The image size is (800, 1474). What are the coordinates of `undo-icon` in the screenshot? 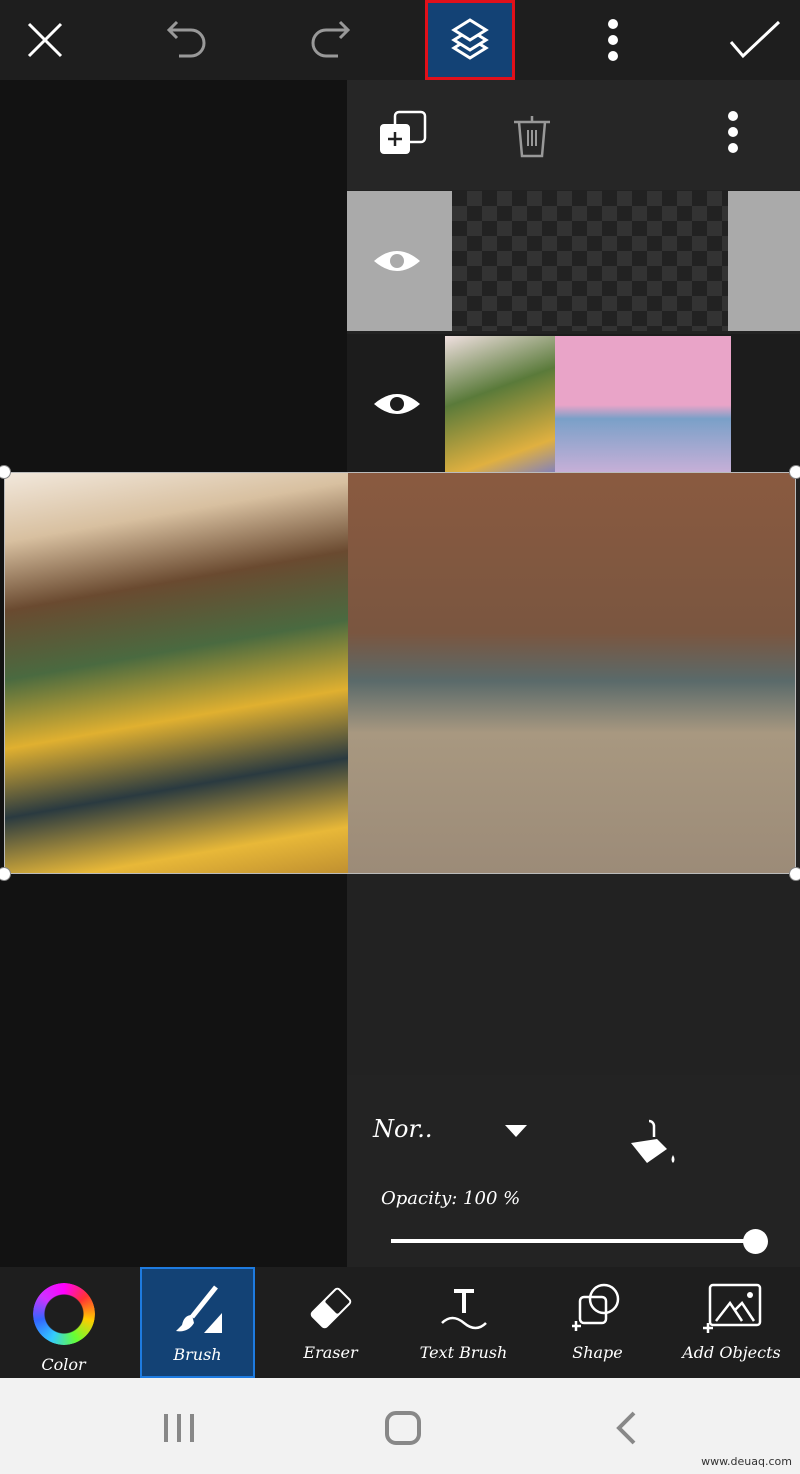 It's located at (186, 39).